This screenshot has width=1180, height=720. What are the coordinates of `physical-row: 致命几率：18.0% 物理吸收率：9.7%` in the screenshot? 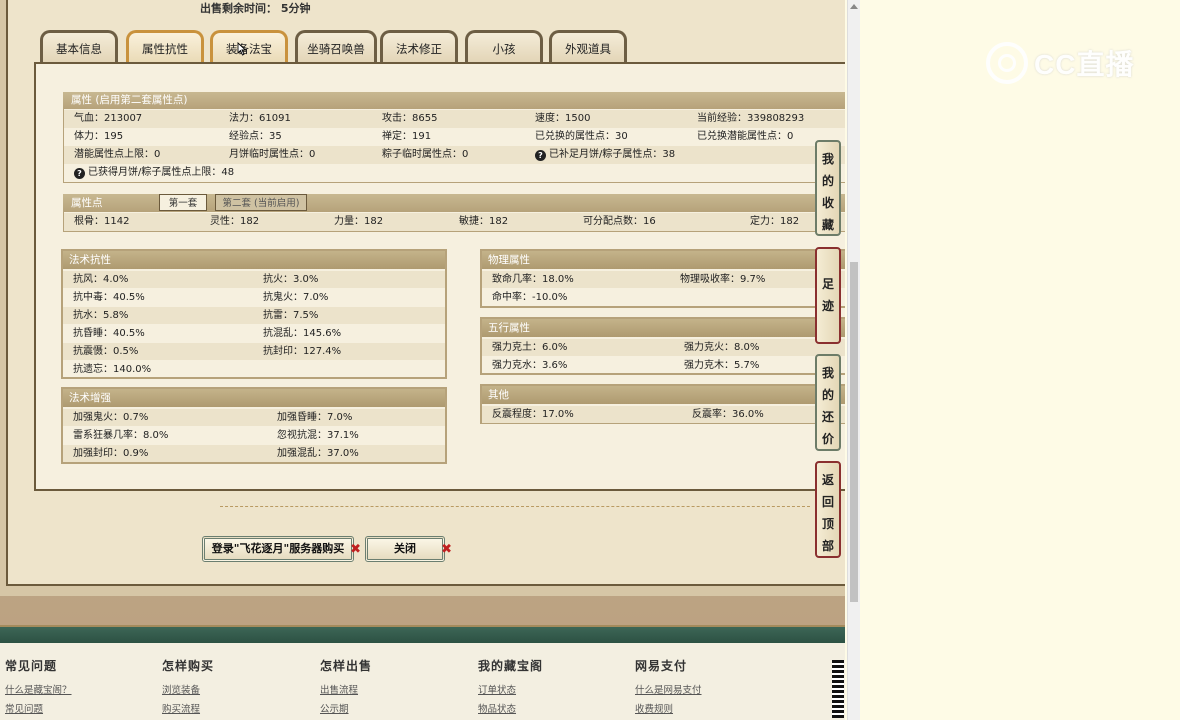 It's located at (663, 279).